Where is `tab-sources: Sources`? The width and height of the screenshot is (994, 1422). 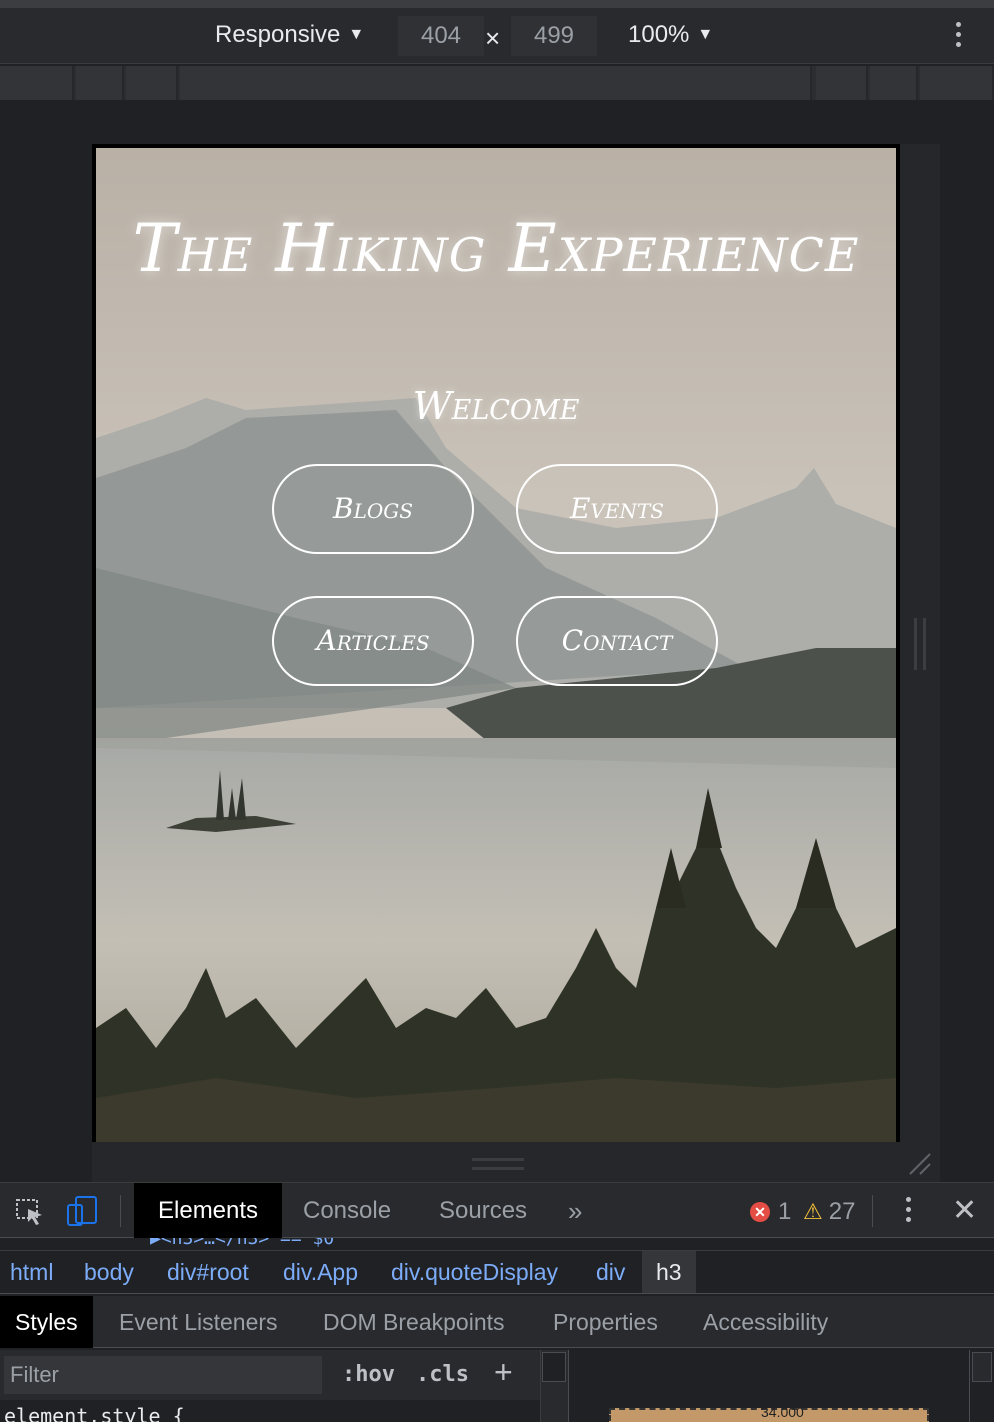 tab-sources: Sources is located at coordinates (483, 1211).